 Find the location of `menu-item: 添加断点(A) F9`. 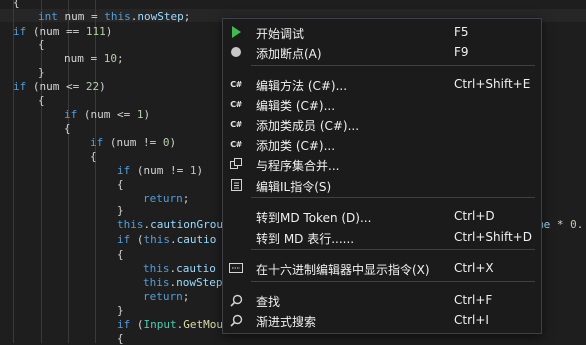

menu-item: 添加断点(A) F9 is located at coordinates (382, 52).